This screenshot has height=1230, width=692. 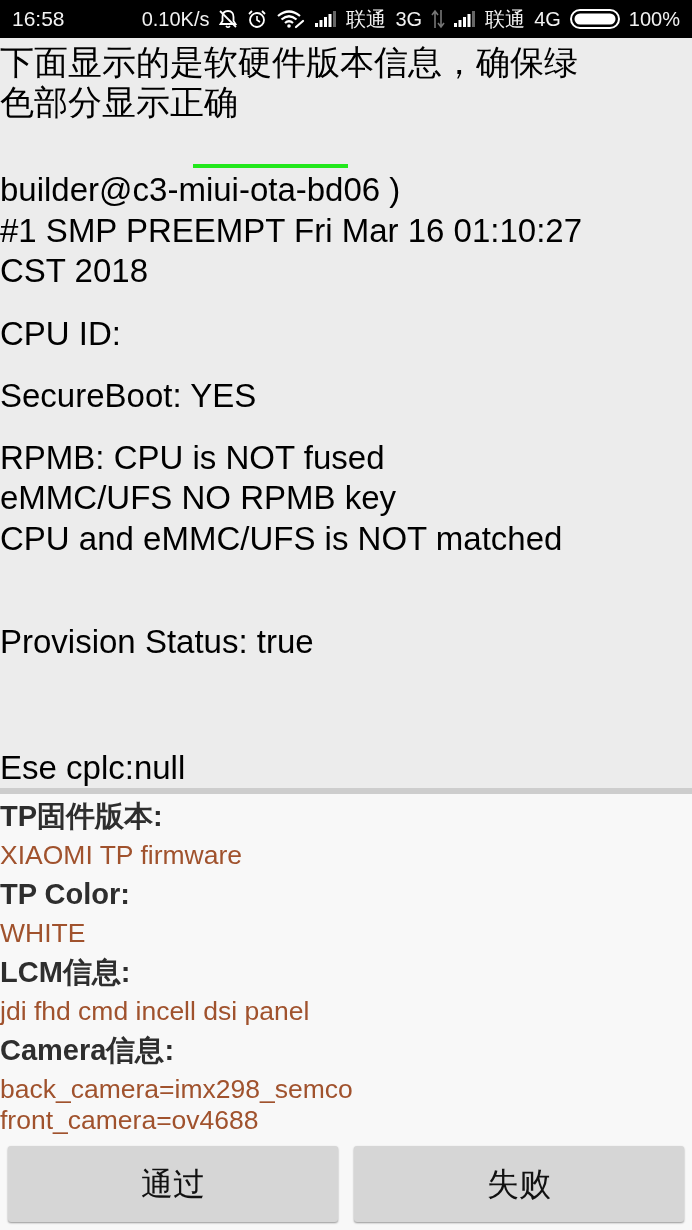 What do you see at coordinates (282, 538) in the screenshot?
I see `info-text: CPU and eMMC/UFS is NOT matched` at bounding box center [282, 538].